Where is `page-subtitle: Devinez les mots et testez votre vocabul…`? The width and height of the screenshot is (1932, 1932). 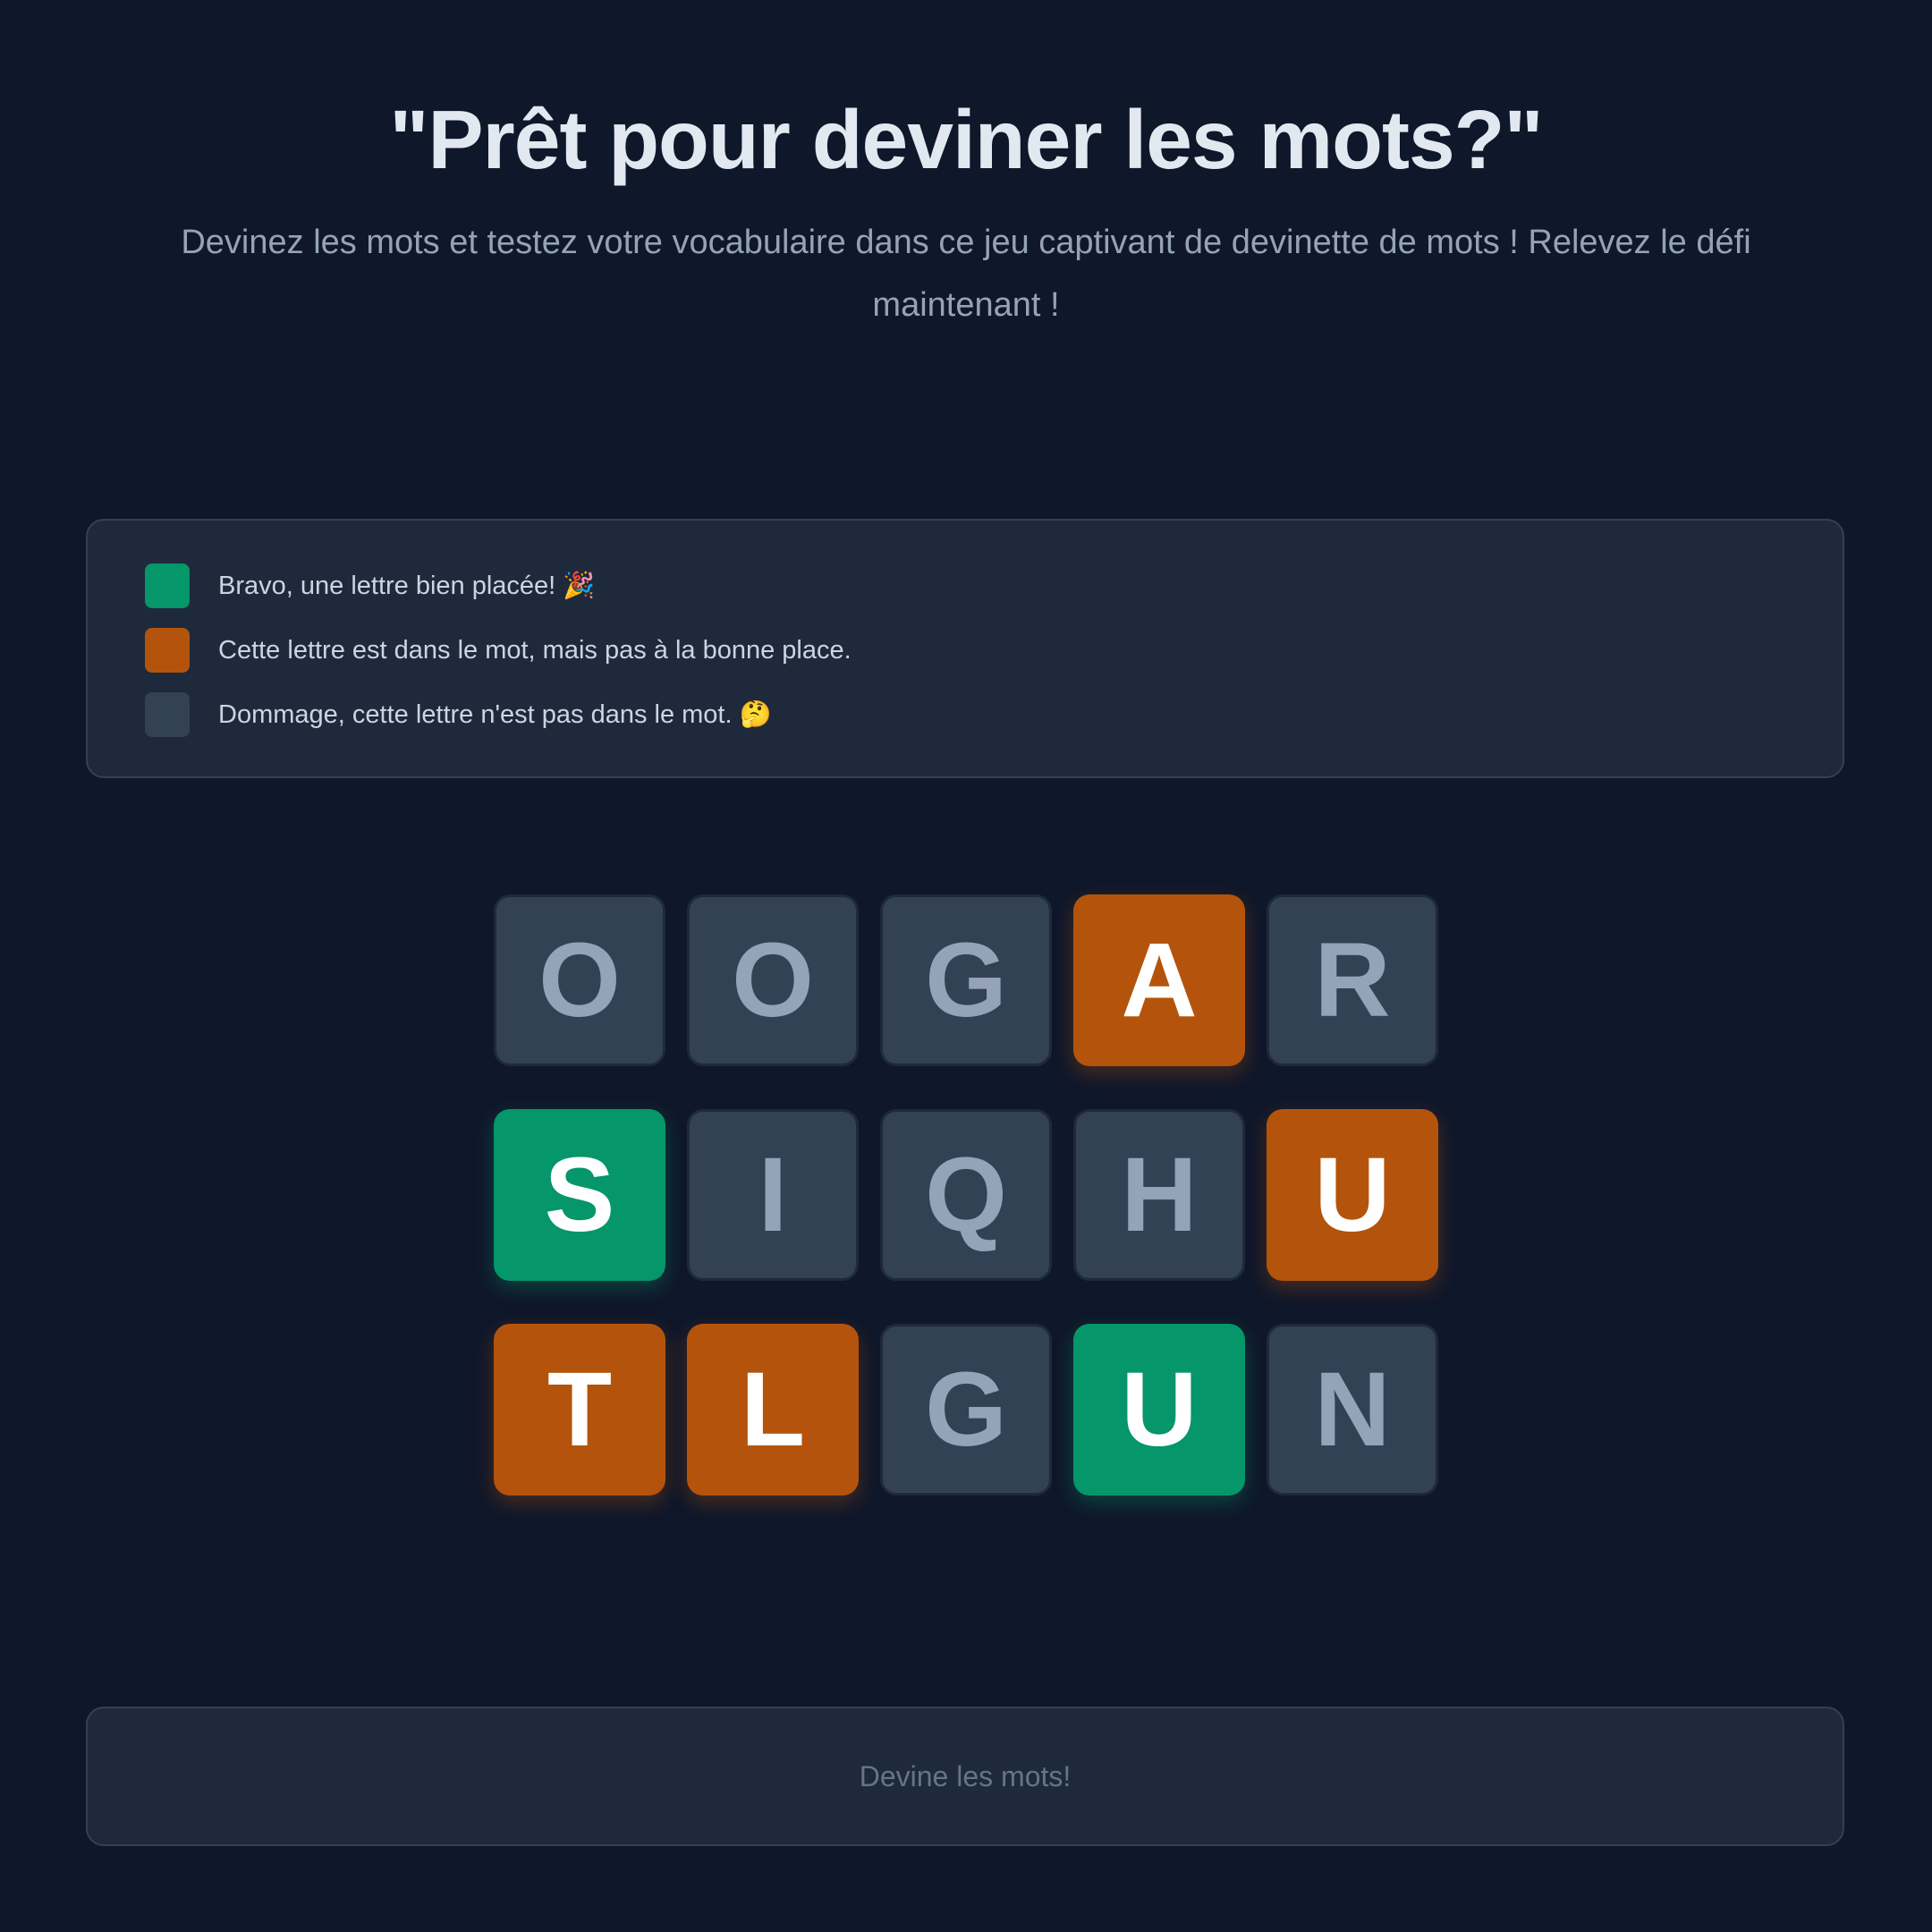 page-subtitle: Devinez les mots et testez votre vocabul… is located at coordinates (966, 274).